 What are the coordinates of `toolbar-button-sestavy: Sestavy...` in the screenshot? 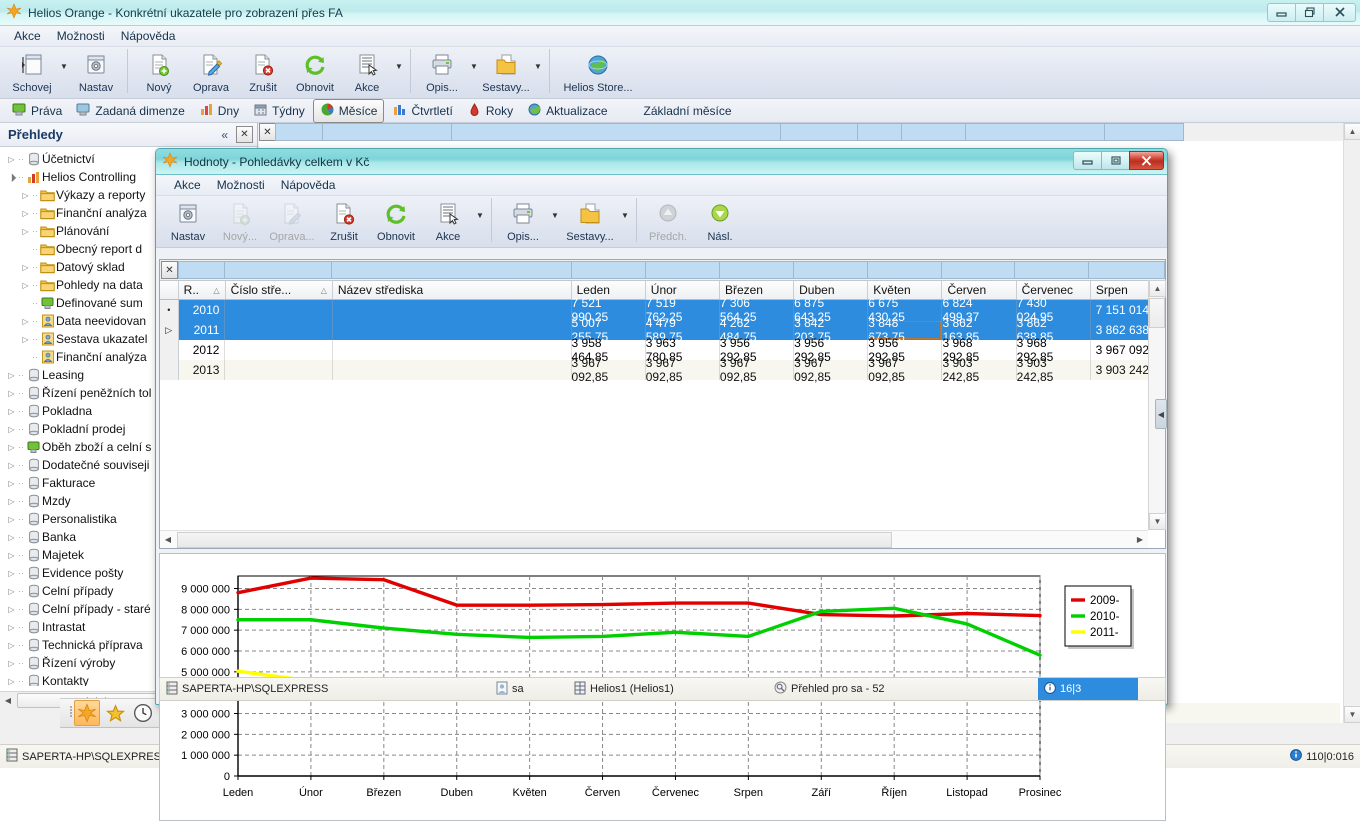 It's located at (506, 72).